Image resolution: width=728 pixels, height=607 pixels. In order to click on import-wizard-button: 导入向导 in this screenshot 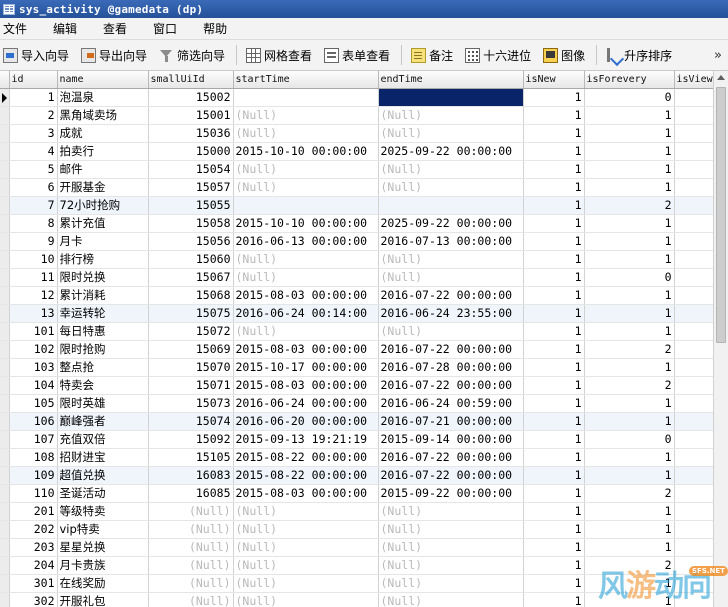, I will do `click(36, 55)`.